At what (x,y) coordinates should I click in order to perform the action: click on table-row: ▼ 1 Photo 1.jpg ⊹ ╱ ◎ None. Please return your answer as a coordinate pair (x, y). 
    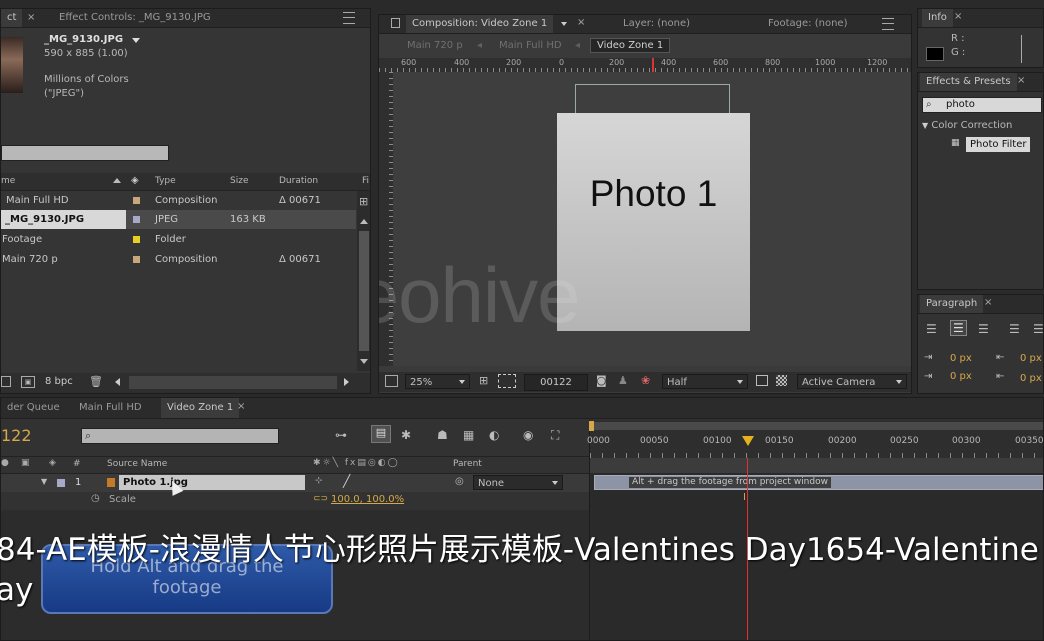
    Looking at the image, I should click on (295, 483).